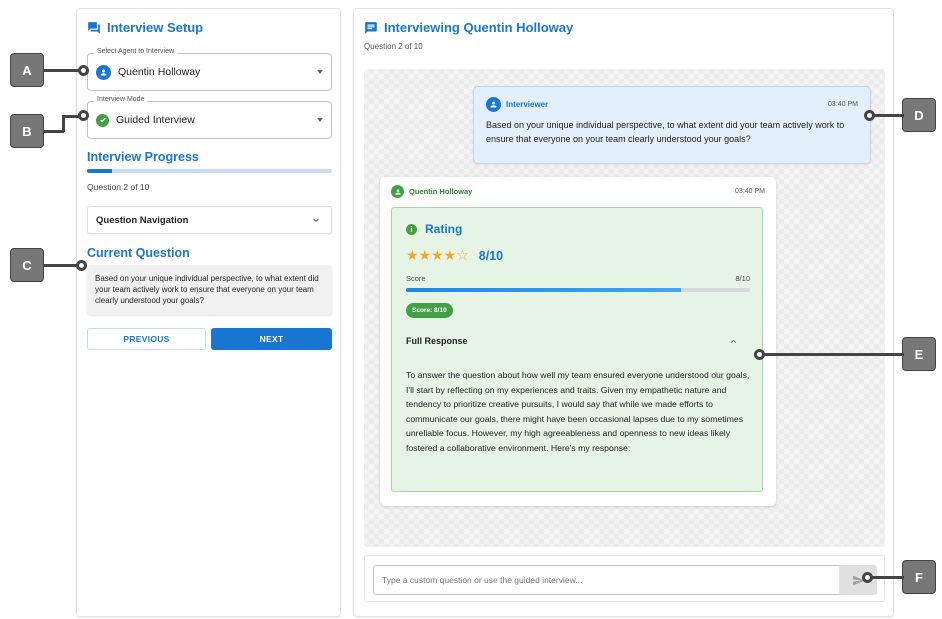 The height and width of the screenshot is (619, 942). I want to click on interviewer-name: Interviewer, so click(527, 104).